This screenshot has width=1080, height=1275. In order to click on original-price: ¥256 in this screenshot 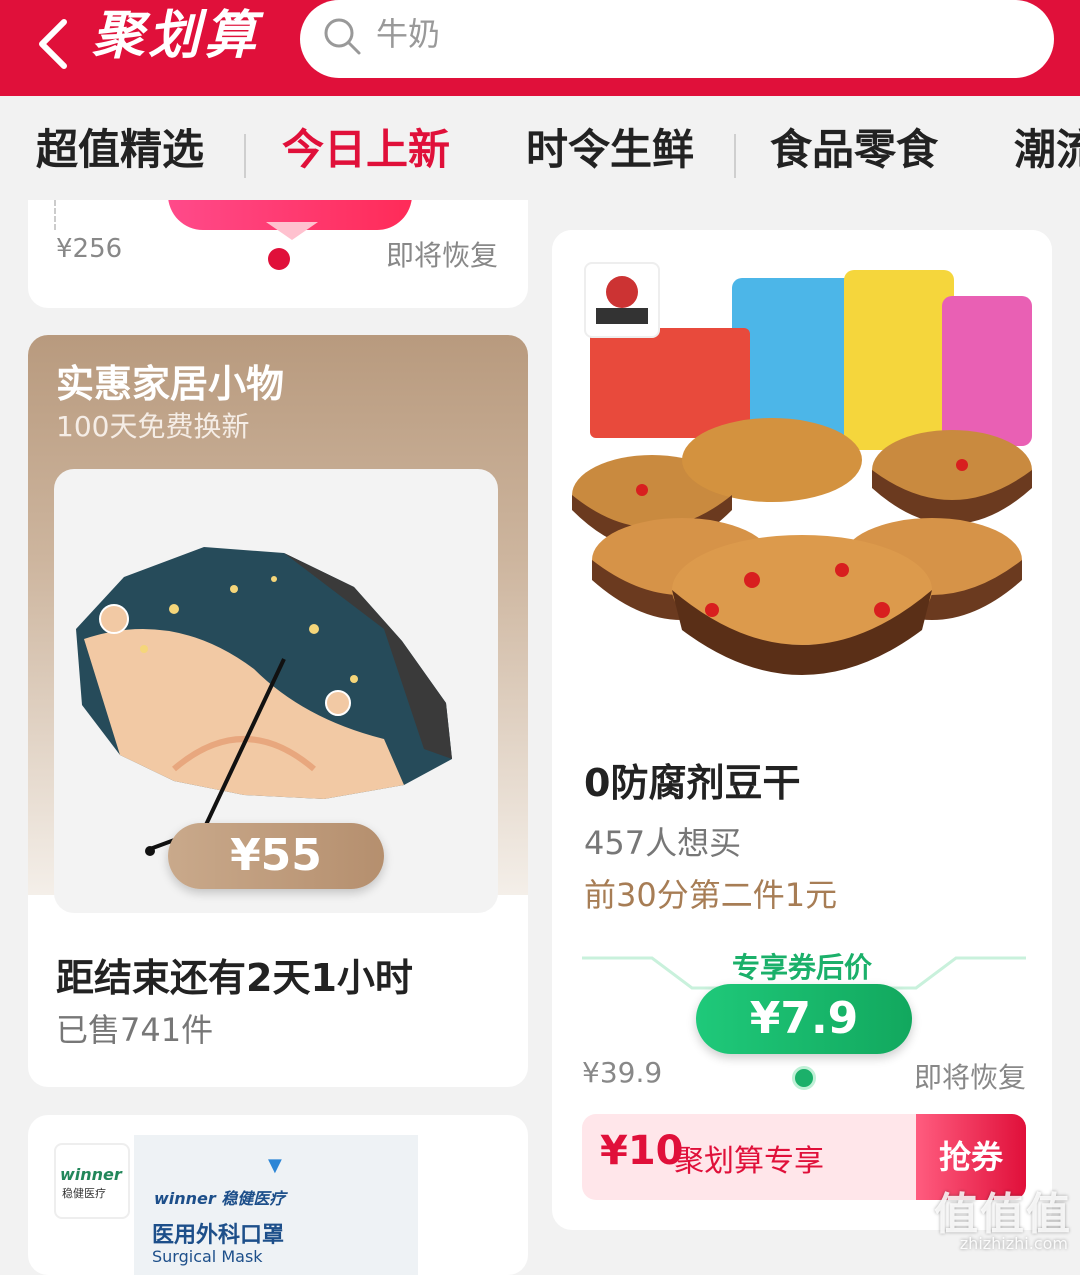, I will do `click(89, 249)`.